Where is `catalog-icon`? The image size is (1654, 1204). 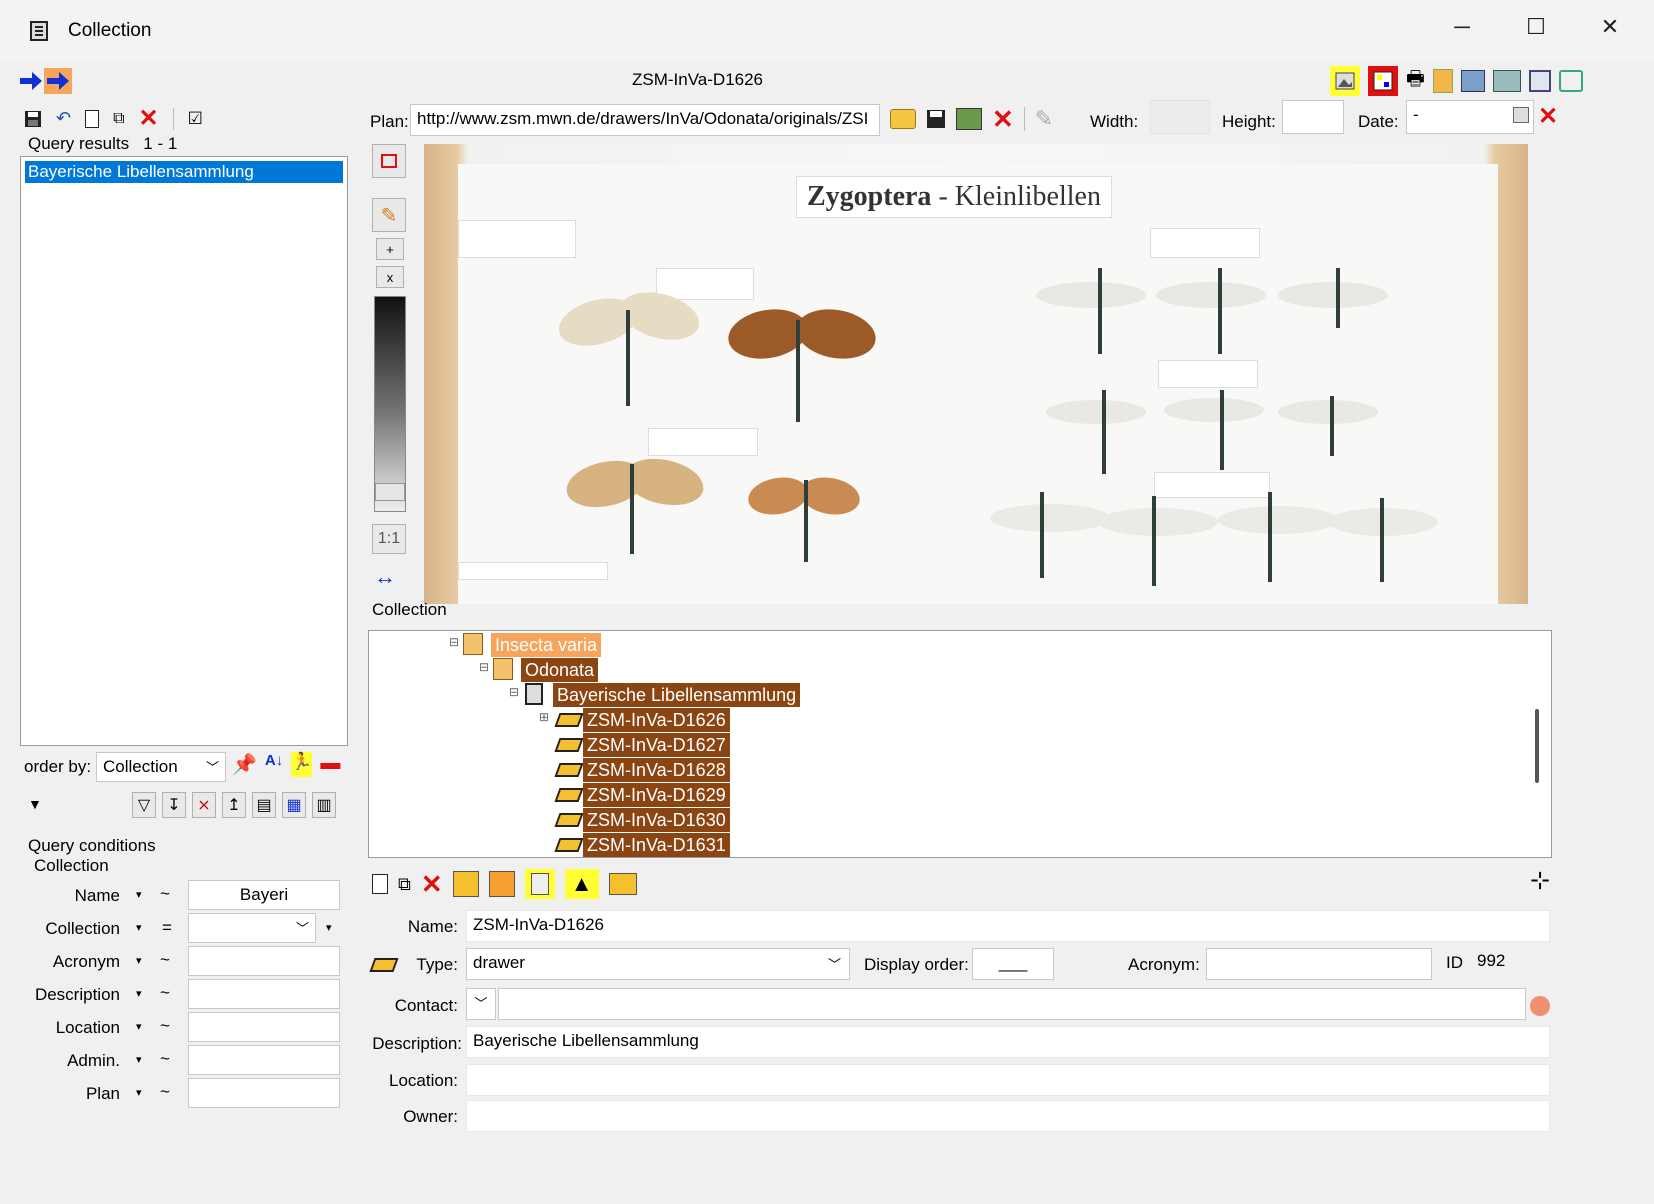 catalog-icon is located at coordinates (1472, 81).